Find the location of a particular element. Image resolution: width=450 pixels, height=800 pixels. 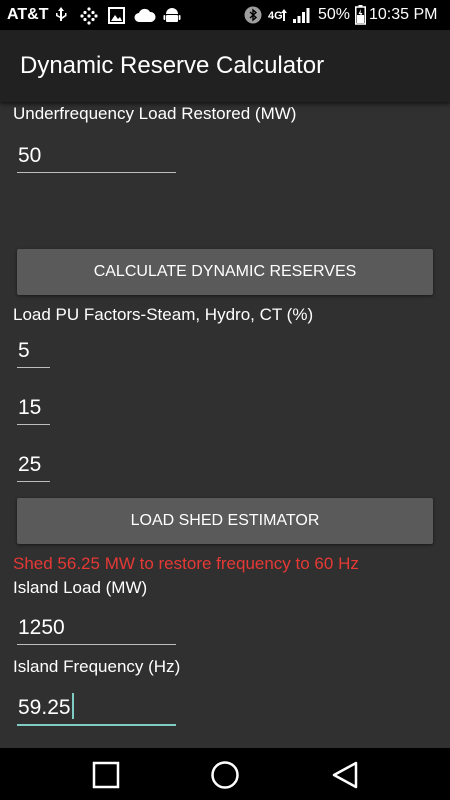

island-frequency-value-wrap: 59.25 is located at coordinates (46, 706).